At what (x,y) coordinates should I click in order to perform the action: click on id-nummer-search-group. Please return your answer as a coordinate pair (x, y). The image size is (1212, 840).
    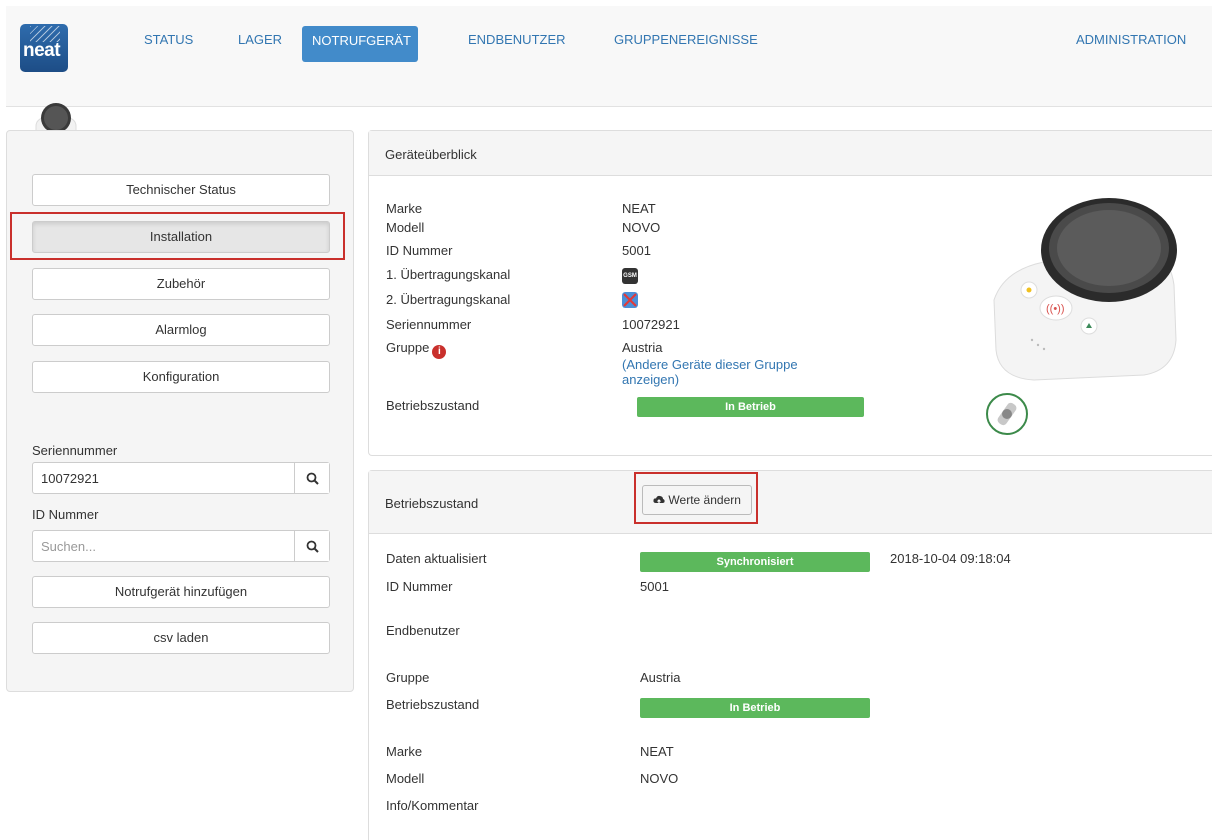
    Looking at the image, I should click on (181, 546).